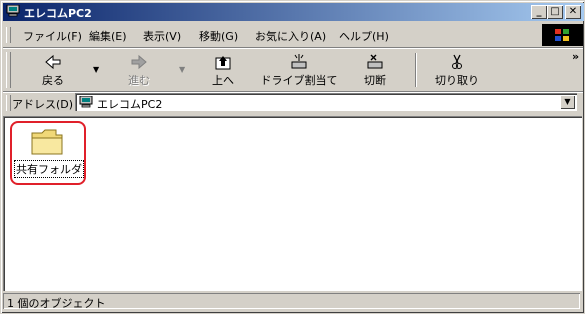 Image resolution: width=585 pixels, height=314 pixels. I want to click on toolbar-separator, so click(416, 70).